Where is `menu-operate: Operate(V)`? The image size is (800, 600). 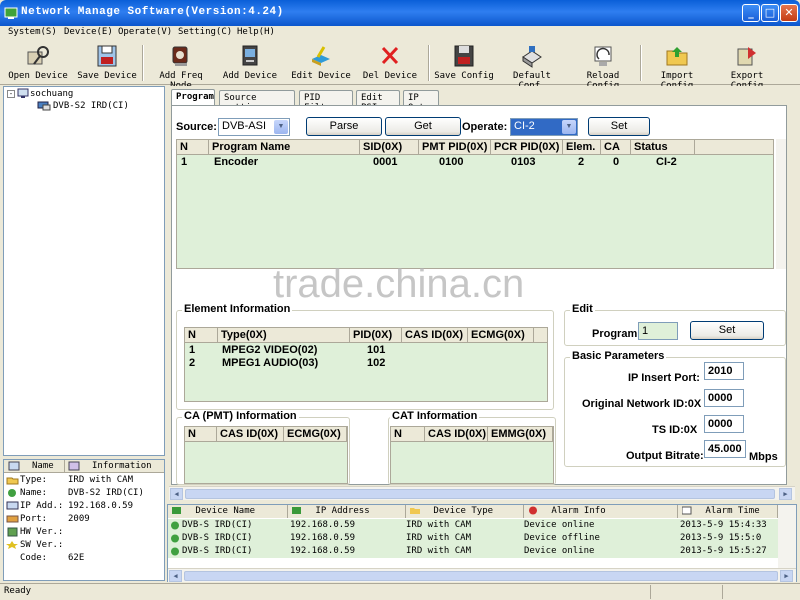 menu-operate: Operate(V) is located at coordinates (145, 32).